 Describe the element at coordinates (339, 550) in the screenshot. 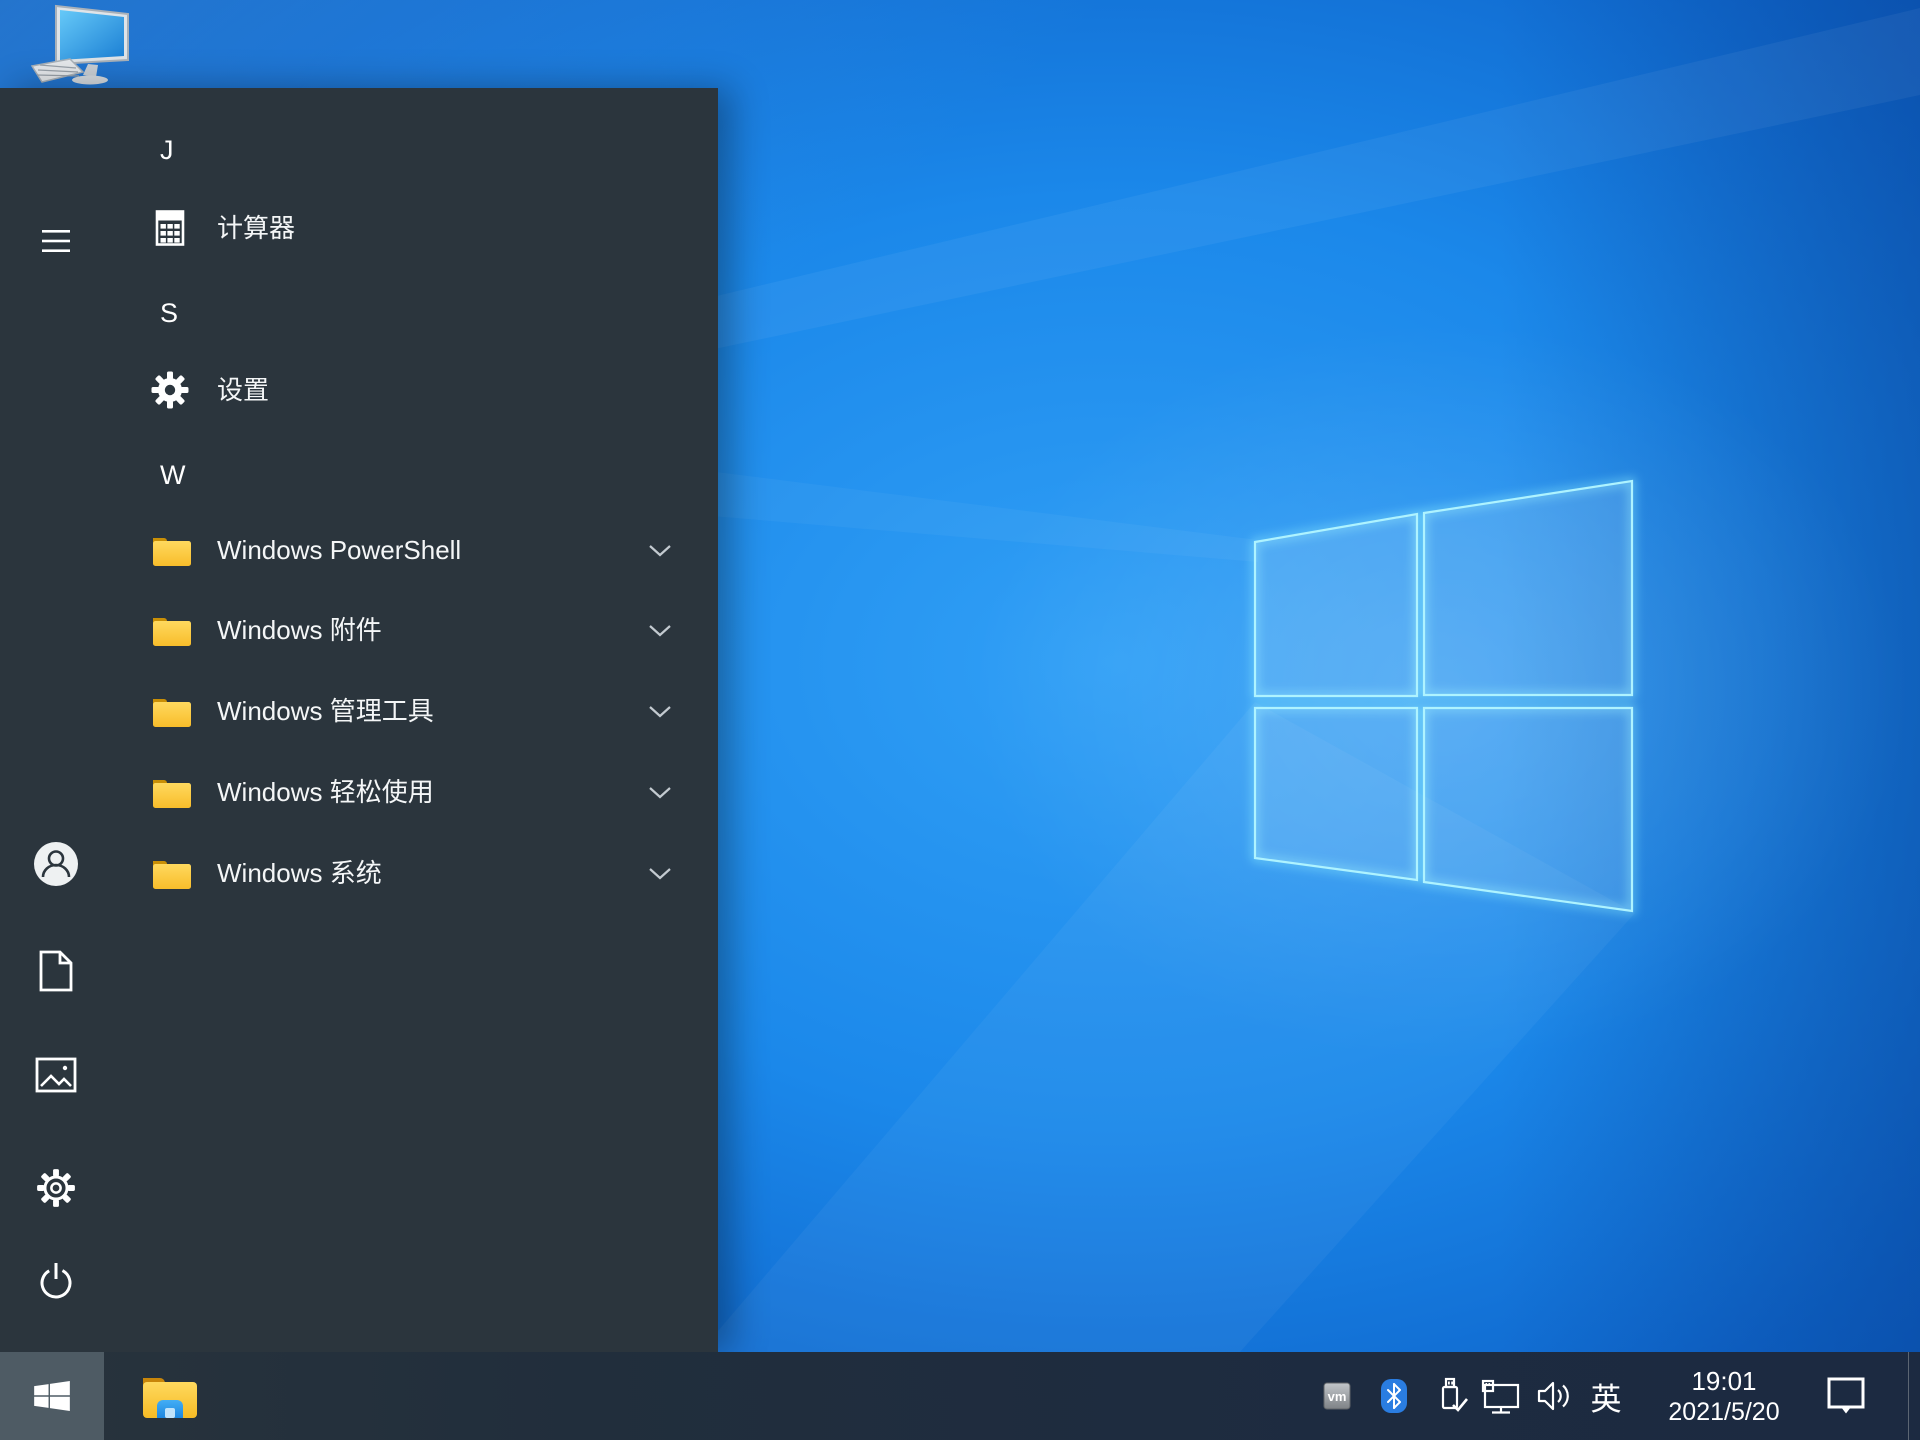

I see `folder-label: Windows PowerShell` at that location.